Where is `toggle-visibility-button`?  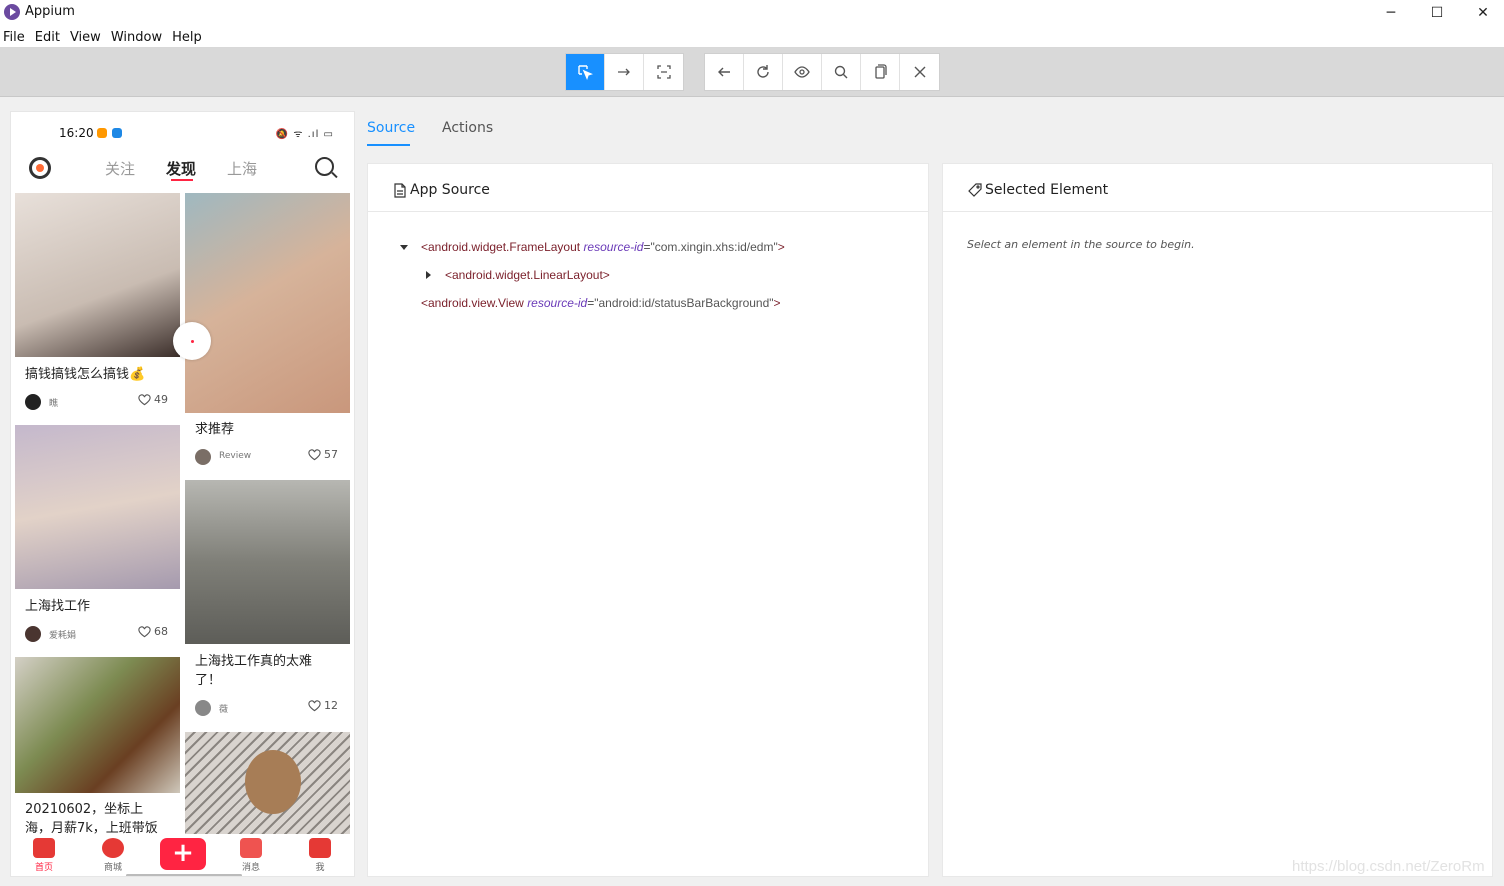
toggle-visibility-button is located at coordinates (802, 72).